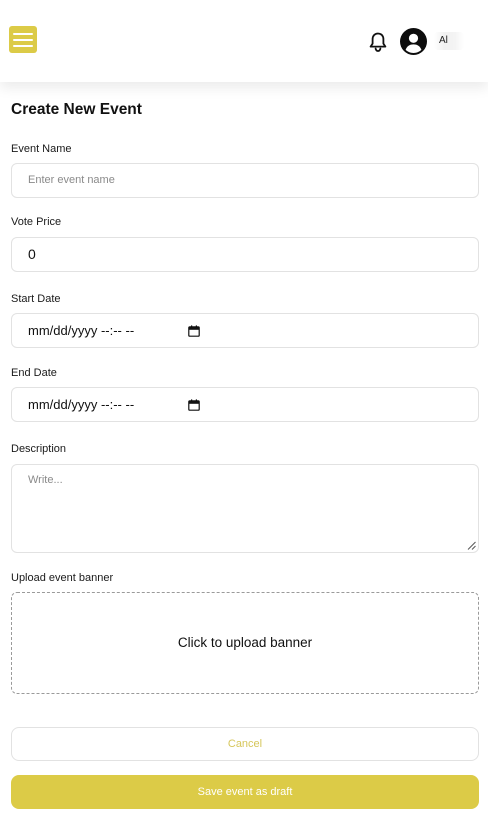  Describe the element at coordinates (245, 330) in the screenshot. I see `start-date-field: mm/dd/yyyy --:-- --` at that location.